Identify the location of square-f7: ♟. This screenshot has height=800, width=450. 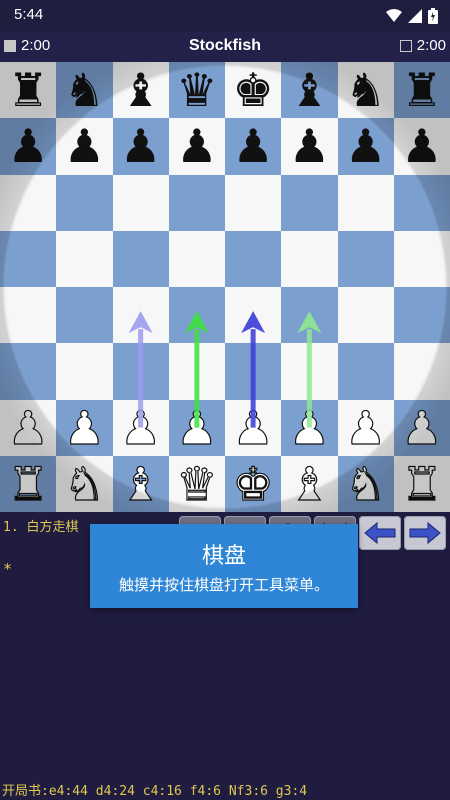
(309, 146).